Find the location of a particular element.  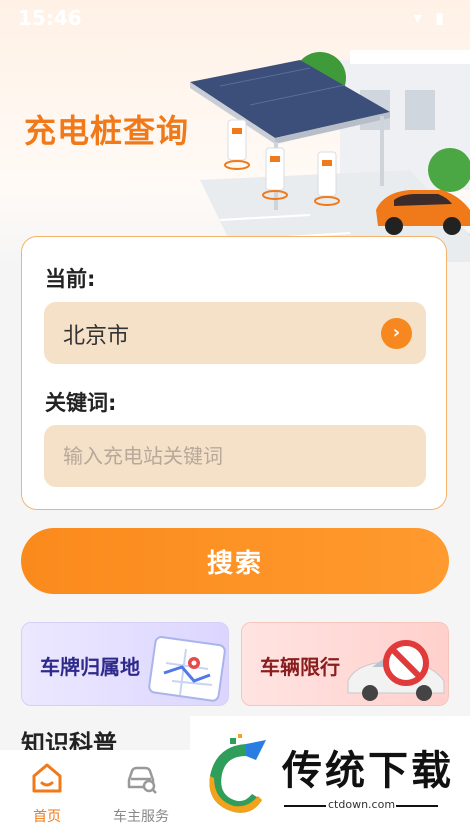

page-title: 充电桩查询 is located at coordinates (107, 131).